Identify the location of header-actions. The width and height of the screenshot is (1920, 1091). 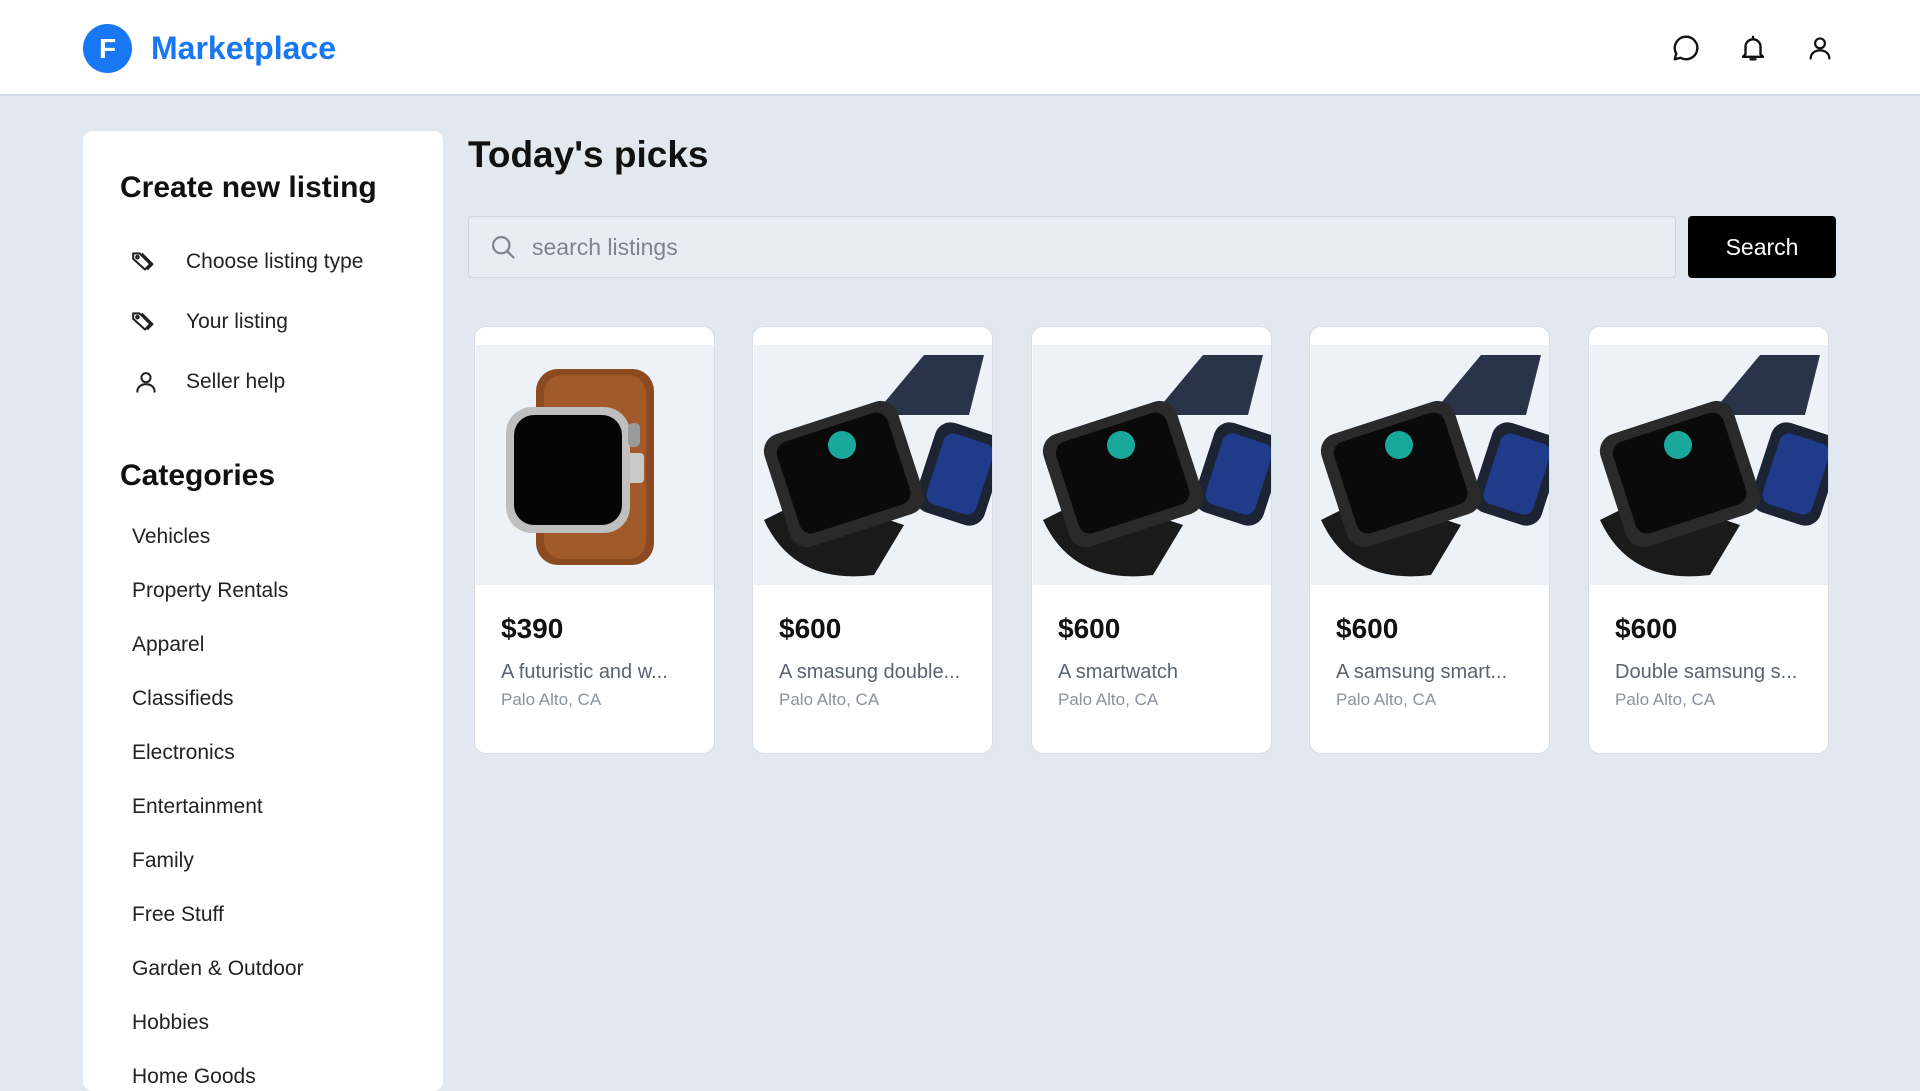
(1752, 47).